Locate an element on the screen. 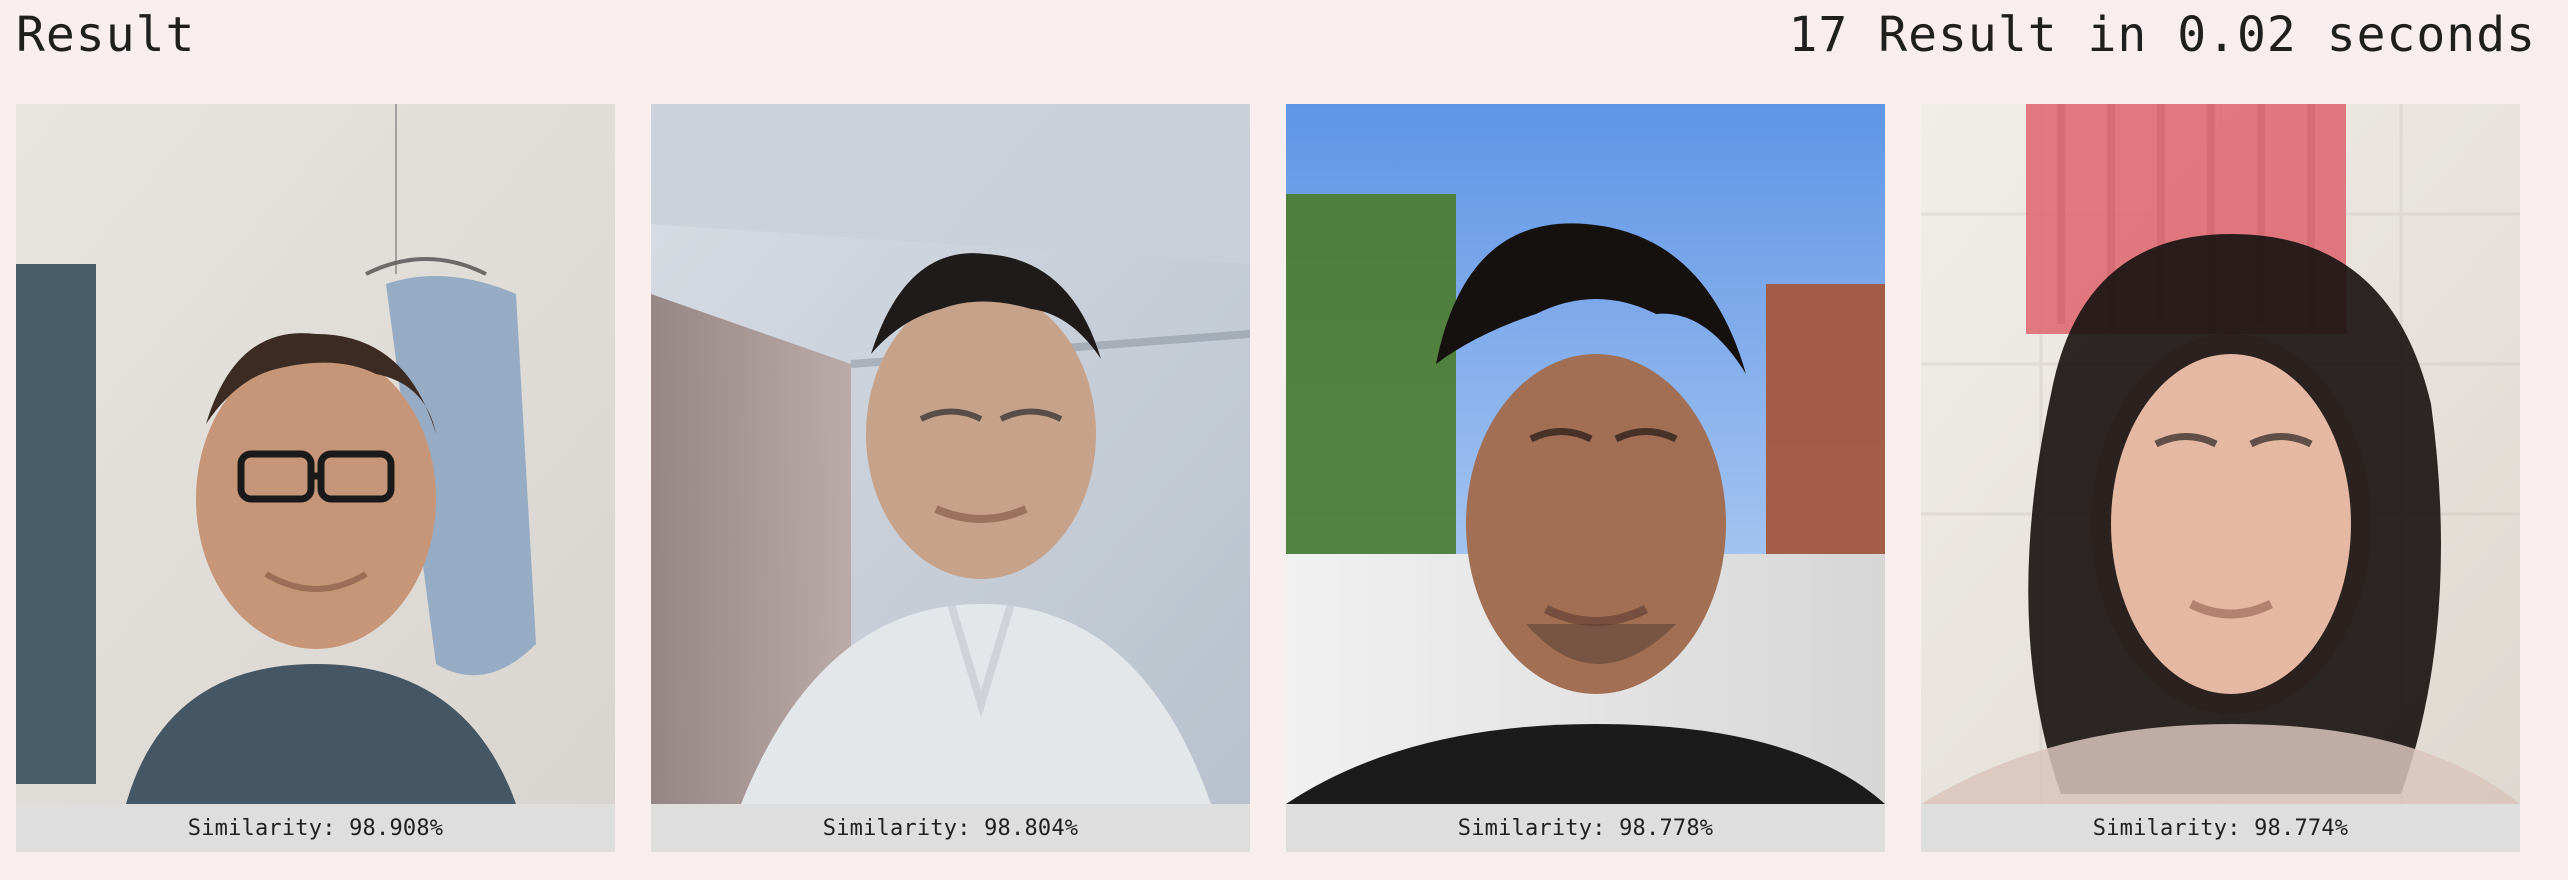 The width and height of the screenshot is (2568, 880). similarity-value: 98.908% is located at coordinates (396, 828).